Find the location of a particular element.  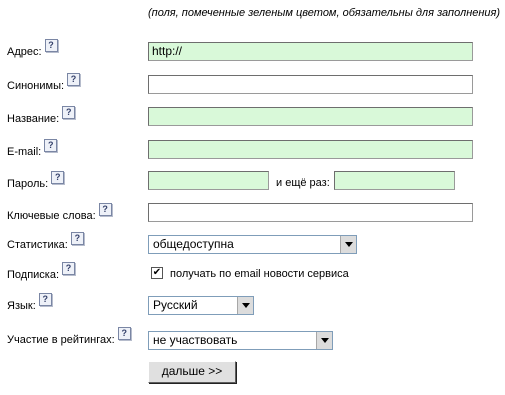

label-subscription: Подписка:? is located at coordinates (41, 272).